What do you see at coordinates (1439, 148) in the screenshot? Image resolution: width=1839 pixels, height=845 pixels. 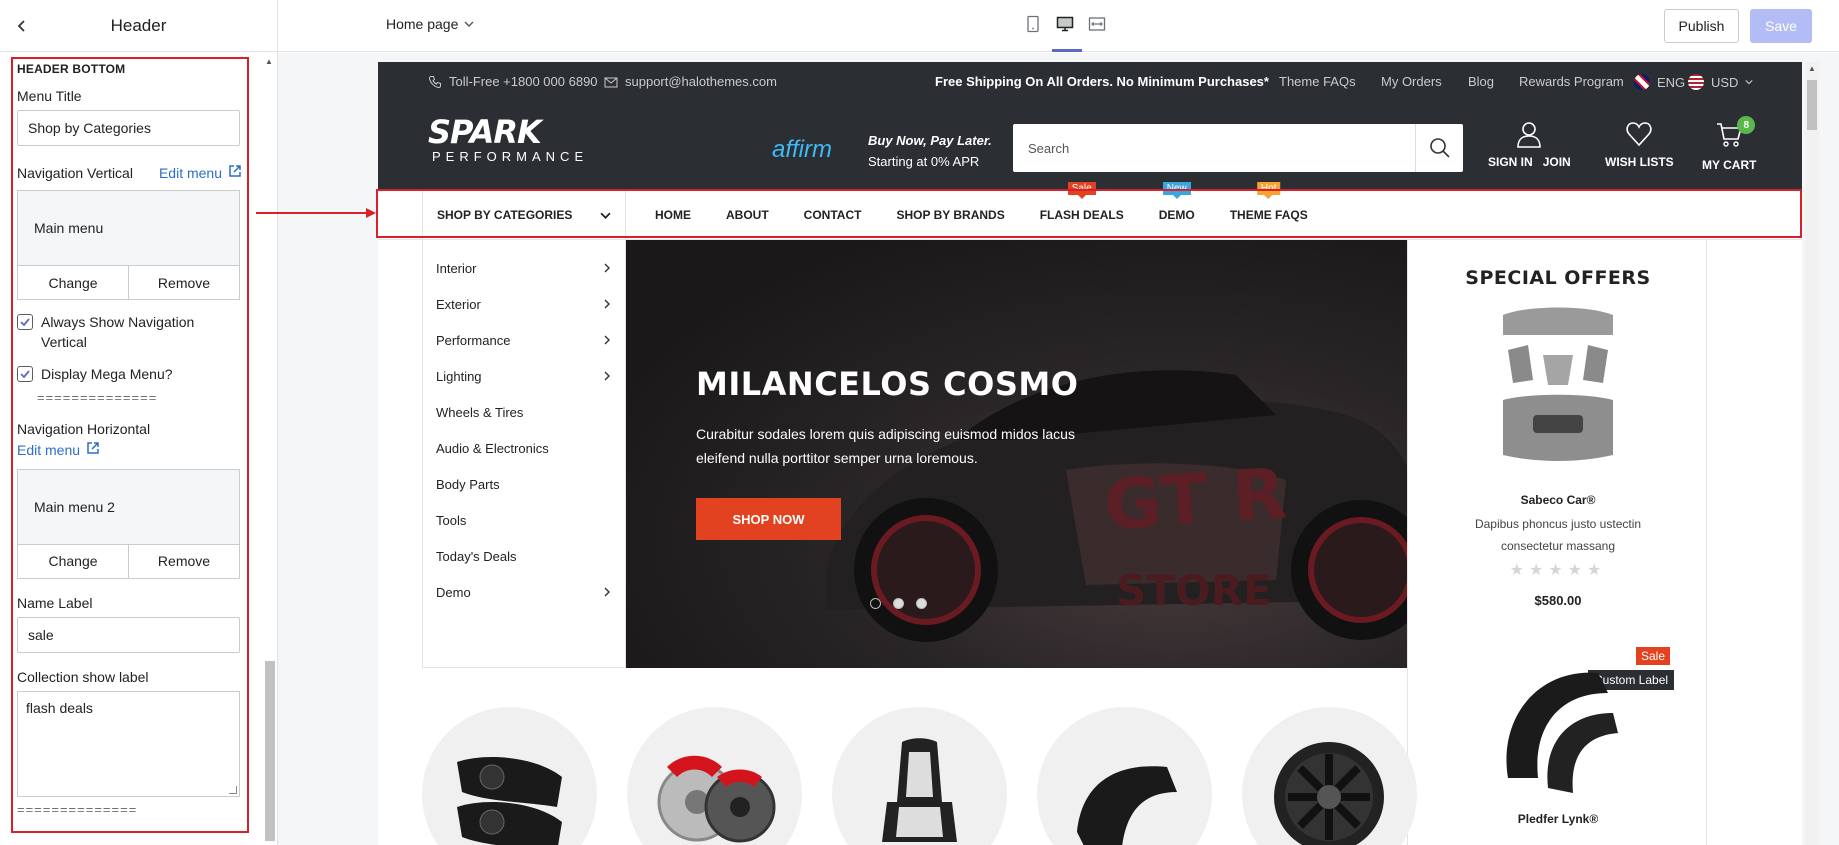 I see `search-button` at bounding box center [1439, 148].